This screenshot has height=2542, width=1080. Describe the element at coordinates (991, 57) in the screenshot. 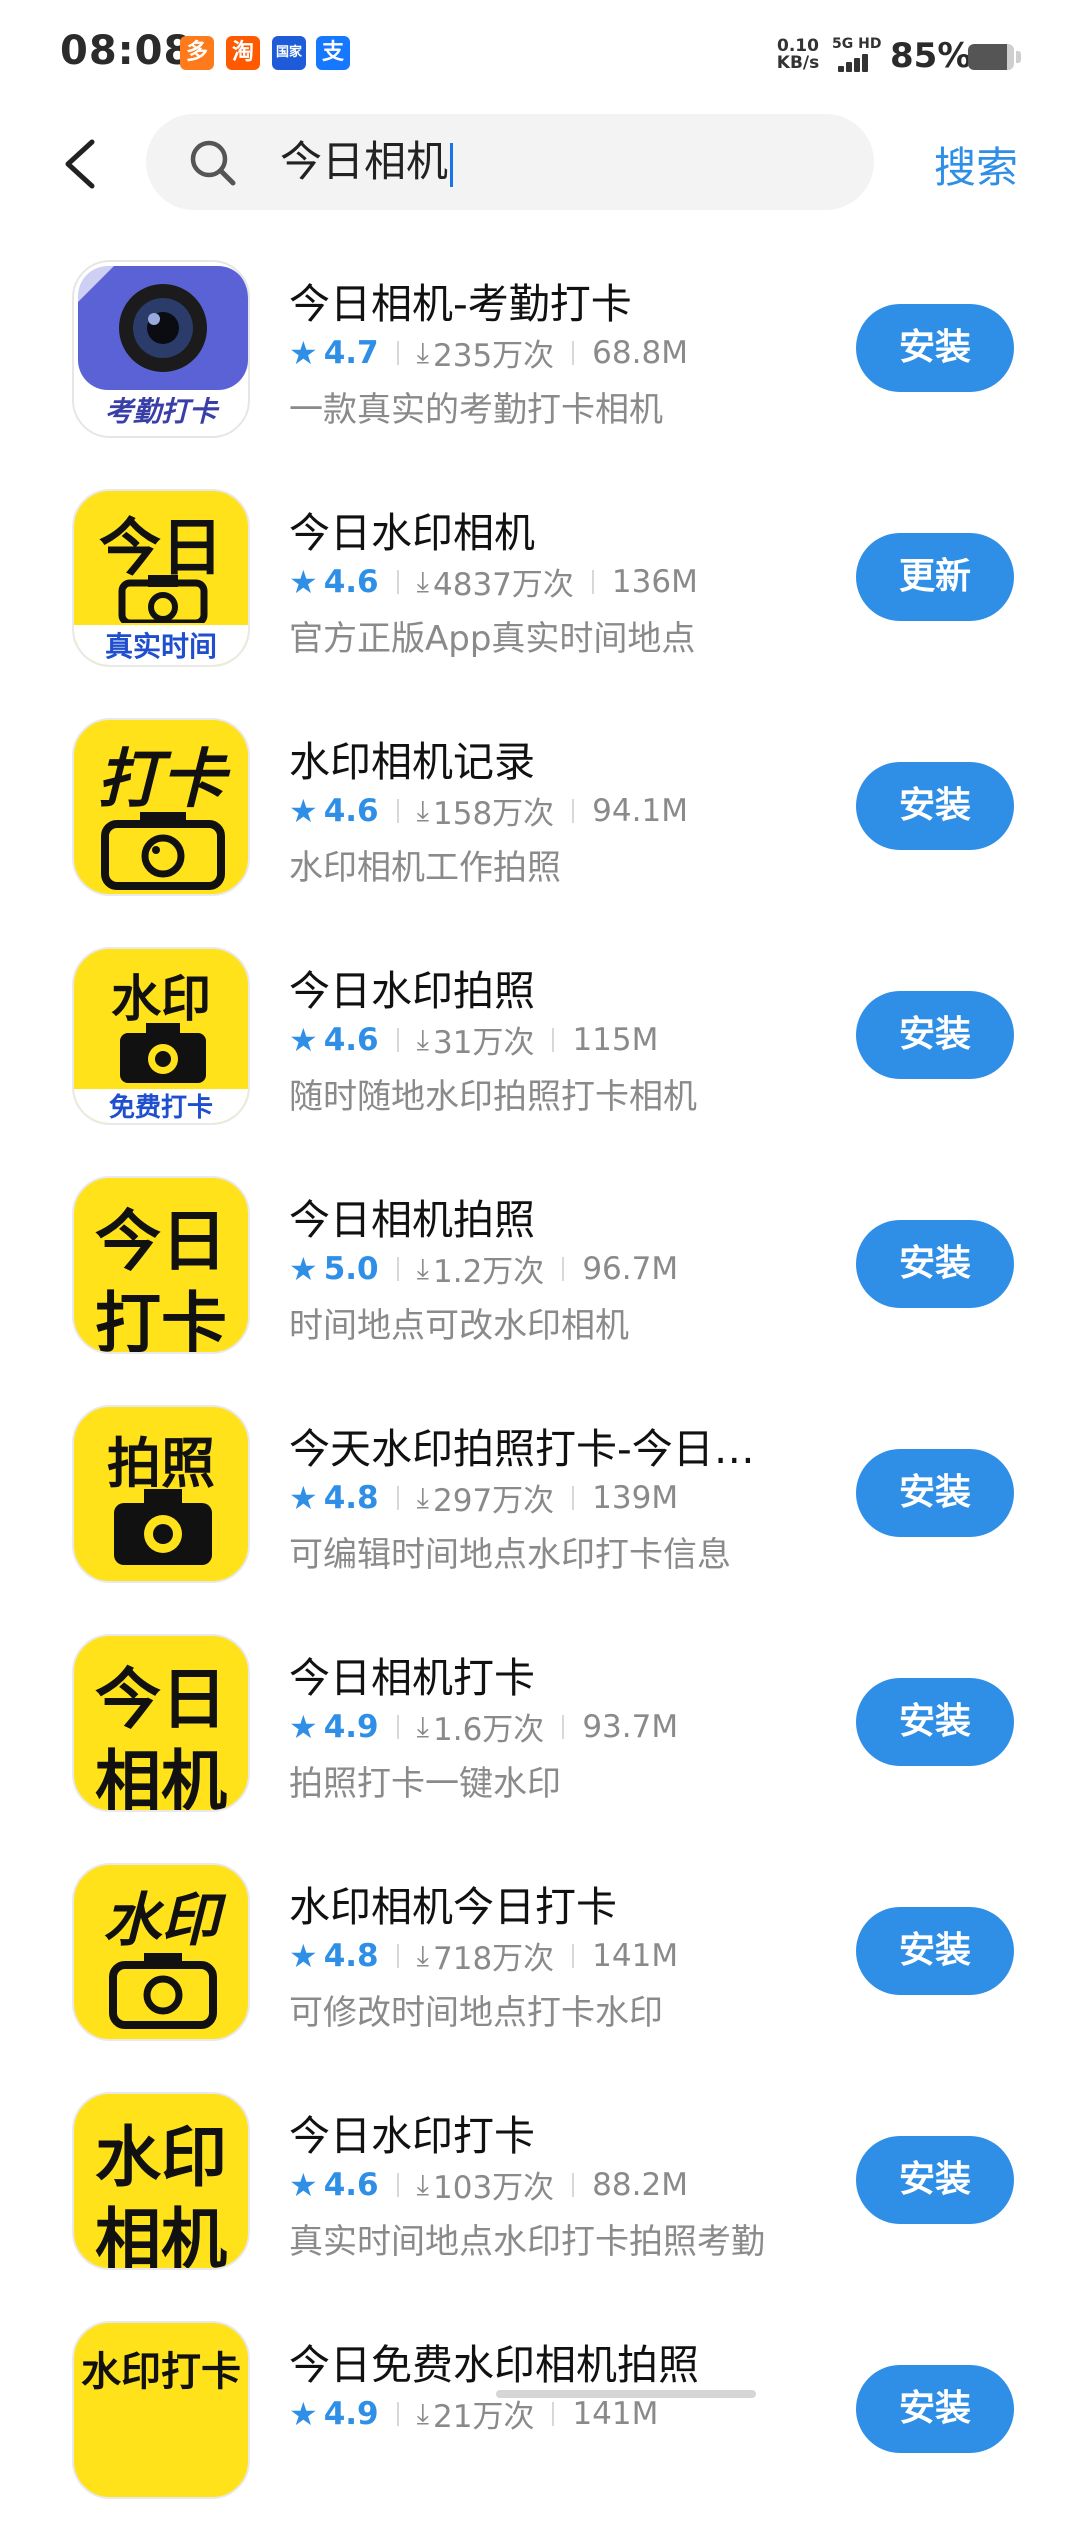

I see `battery-icon` at that location.